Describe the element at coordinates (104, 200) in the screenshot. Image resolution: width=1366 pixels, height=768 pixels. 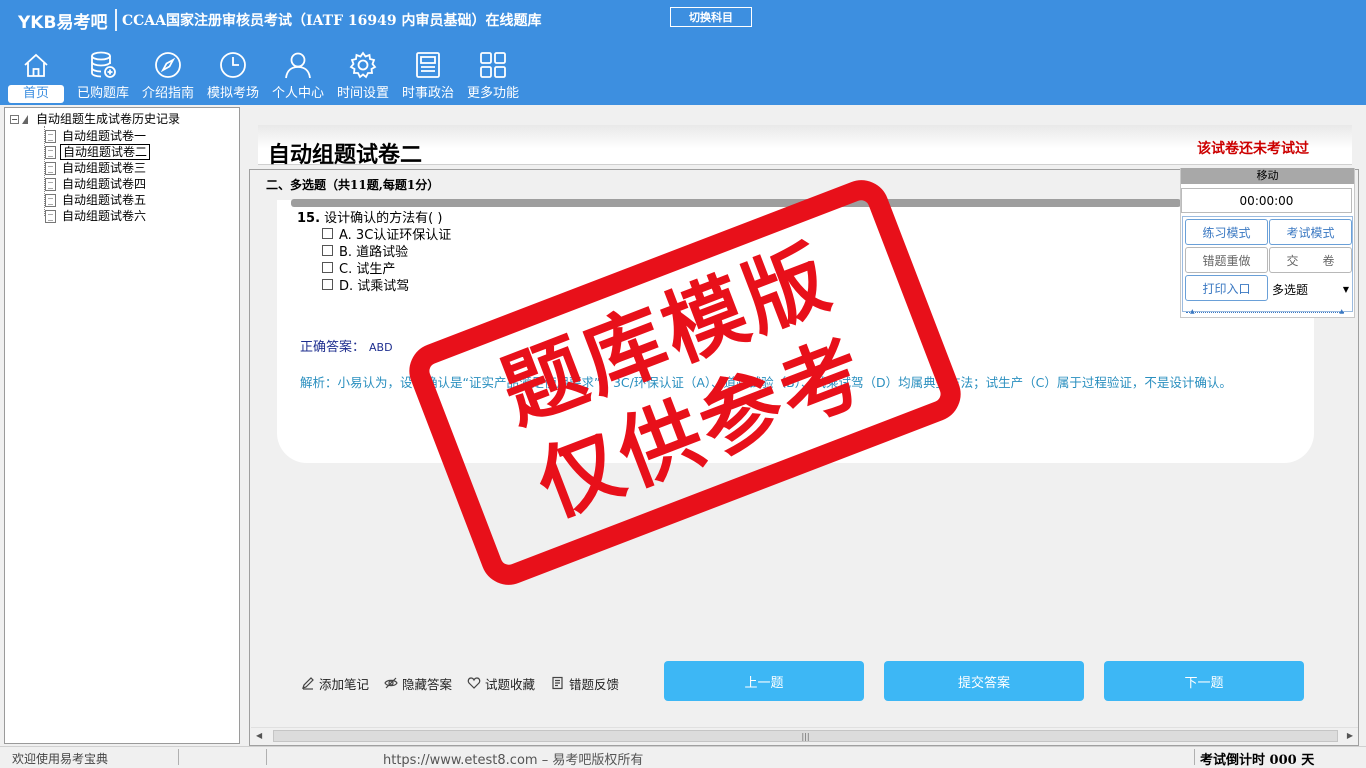
I see `tree-item-label: 自动组题试卷五` at that location.